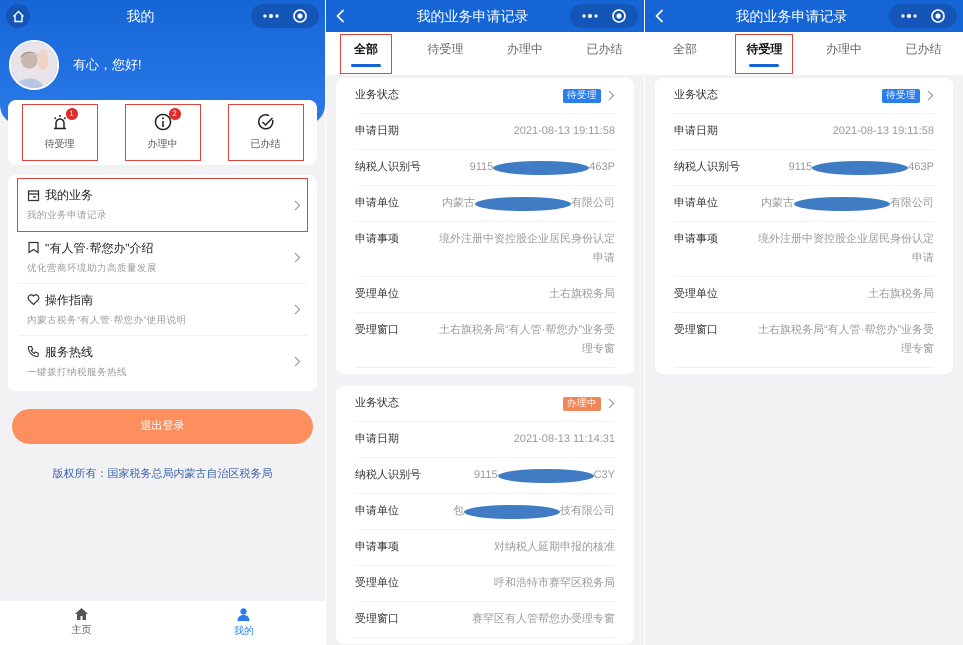 Image resolution: width=963 pixels, height=645 pixels. Describe the element at coordinates (265, 132) in the screenshot. I see `status-shortcut: 已办结` at that location.